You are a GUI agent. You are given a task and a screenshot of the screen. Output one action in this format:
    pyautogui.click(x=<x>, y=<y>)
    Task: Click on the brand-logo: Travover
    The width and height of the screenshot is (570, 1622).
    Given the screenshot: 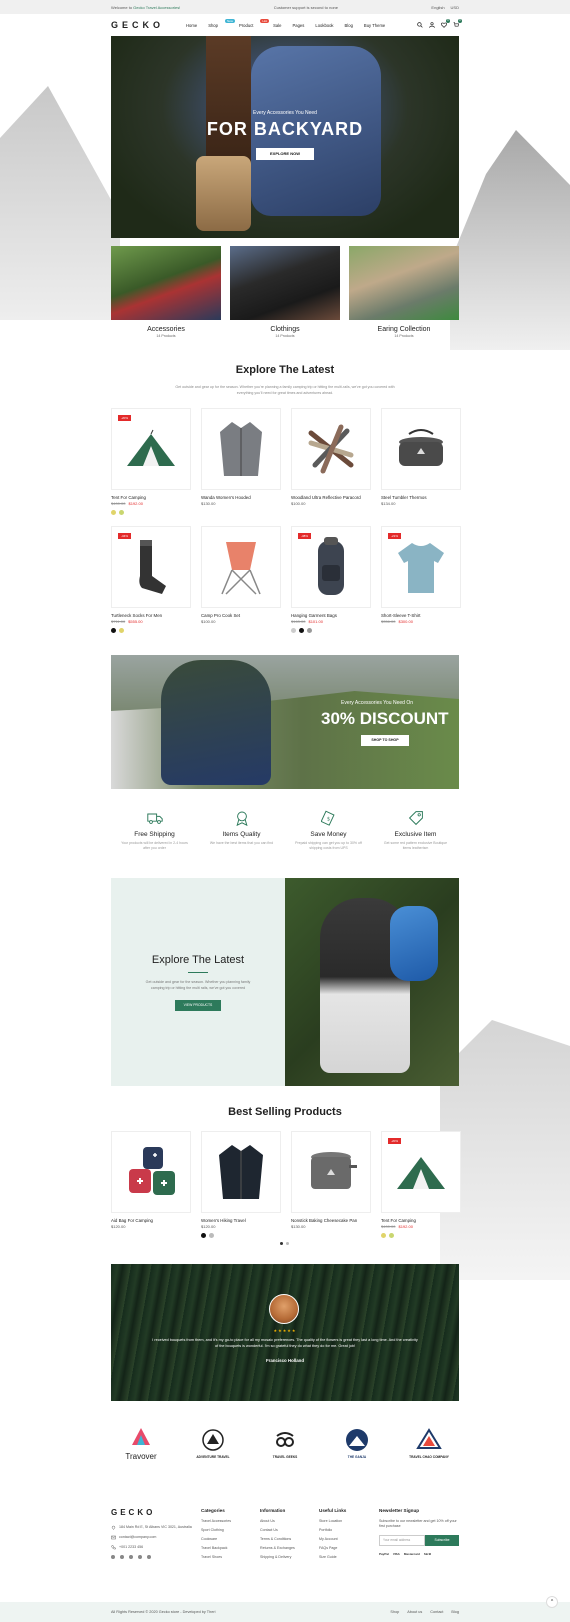 What is the action you would take?
    pyautogui.click(x=141, y=1443)
    